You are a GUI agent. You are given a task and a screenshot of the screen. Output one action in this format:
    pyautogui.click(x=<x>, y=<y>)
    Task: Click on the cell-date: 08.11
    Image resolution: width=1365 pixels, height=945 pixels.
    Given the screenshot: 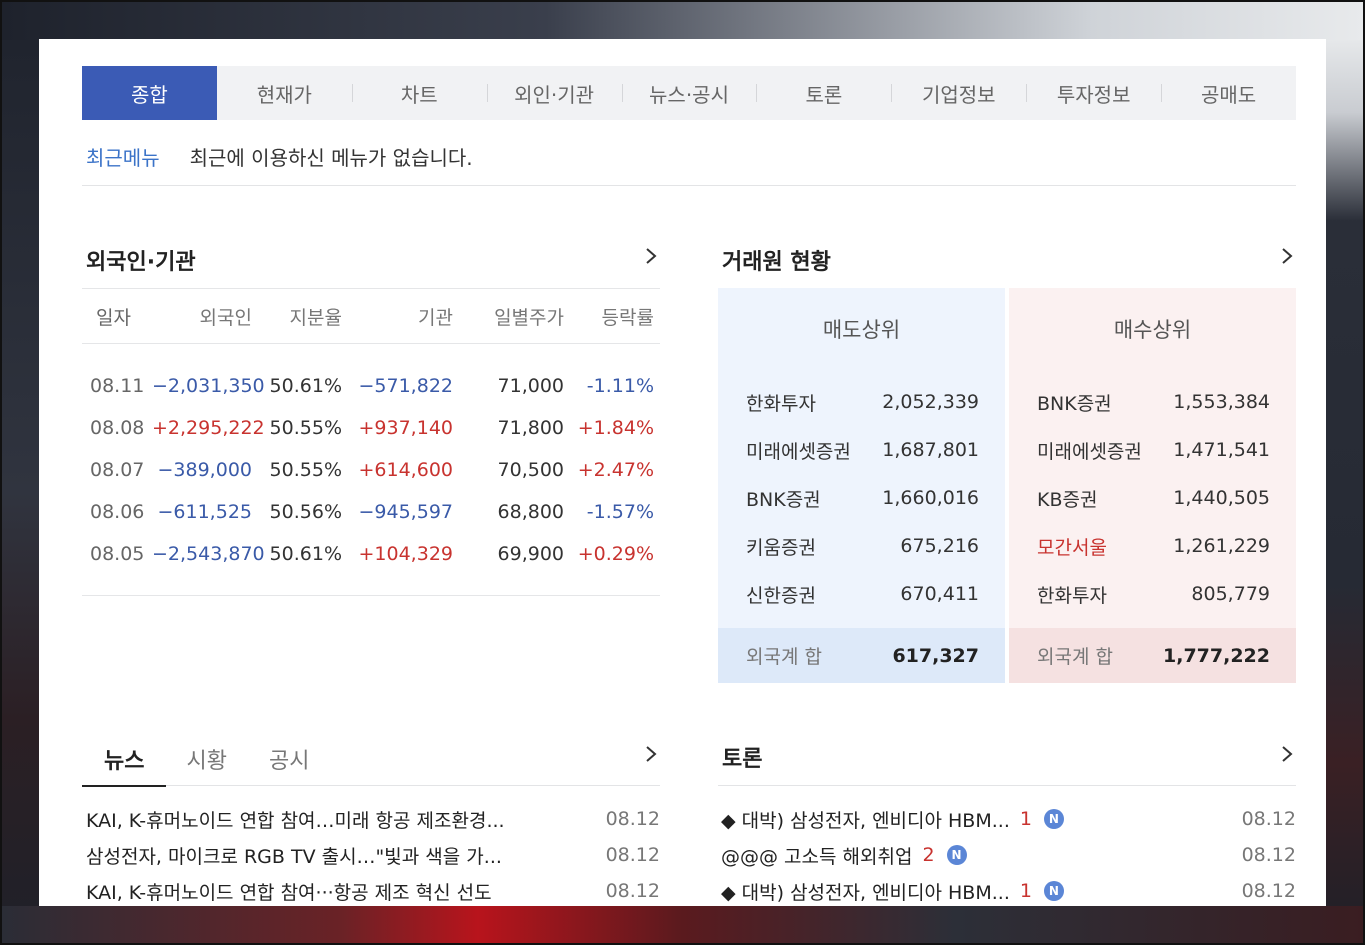 What is the action you would take?
    pyautogui.click(x=117, y=386)
    